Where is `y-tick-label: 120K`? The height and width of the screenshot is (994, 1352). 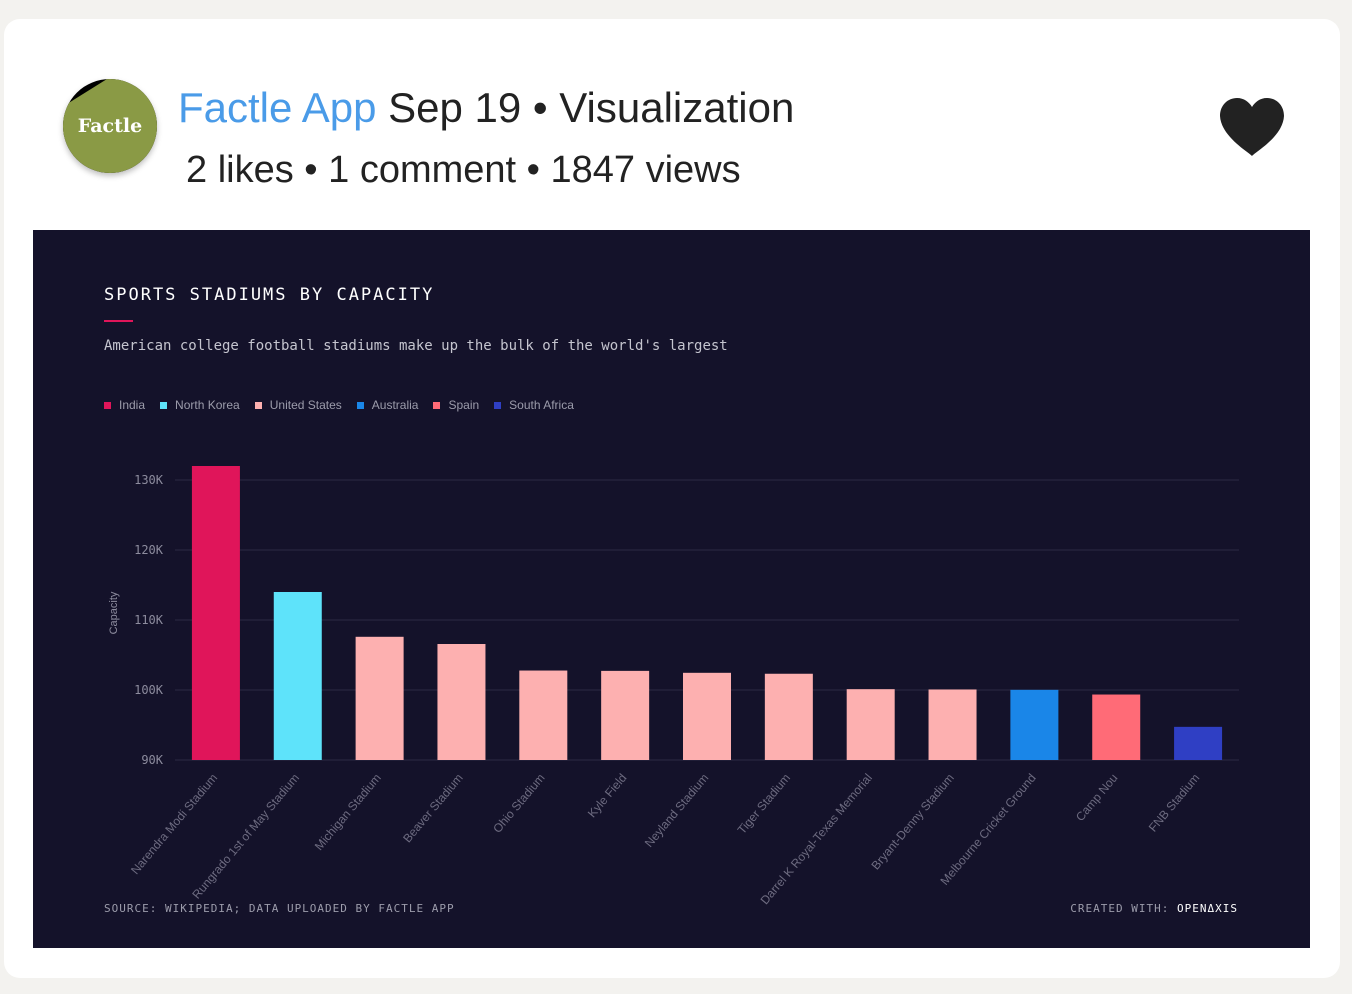 y-tick-label: 120K is located at coordinates (149, 550).